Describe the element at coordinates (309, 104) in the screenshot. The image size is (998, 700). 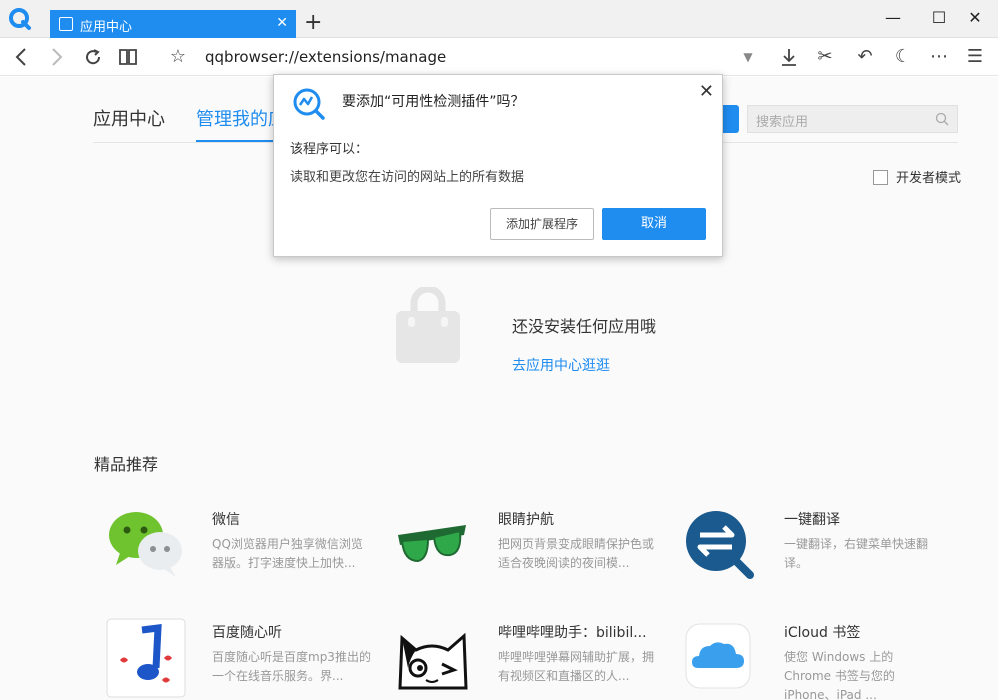
I see `availability-check-plugin-icon` at that location.